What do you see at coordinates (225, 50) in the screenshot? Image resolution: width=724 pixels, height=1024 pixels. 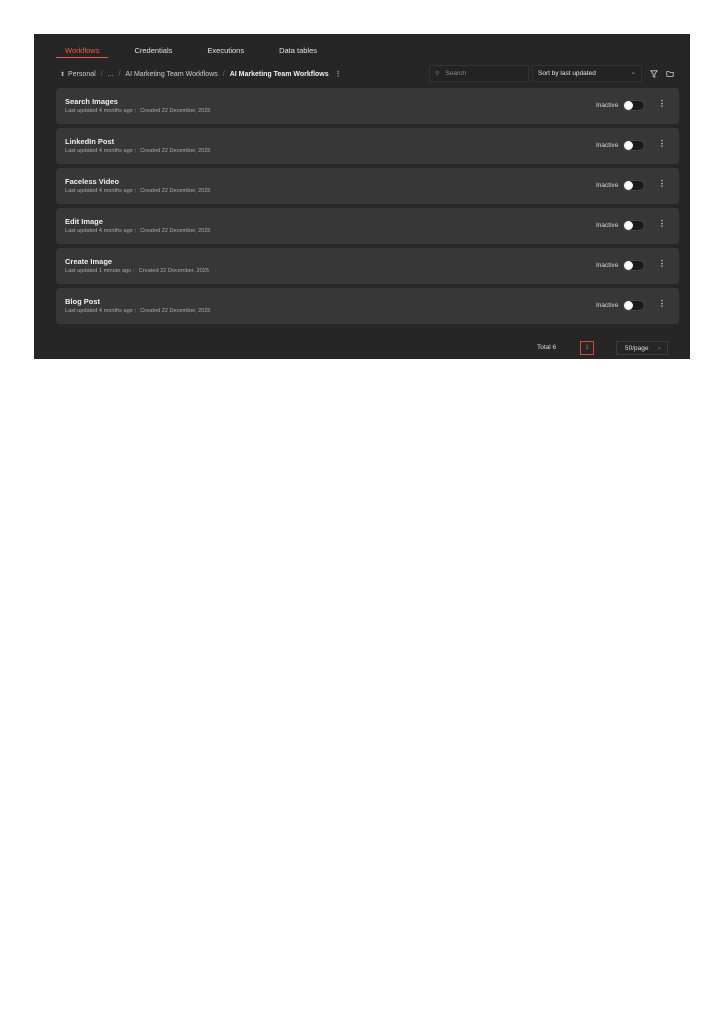 I see `tab-executions: Executions` at bounding box center [225, 50].